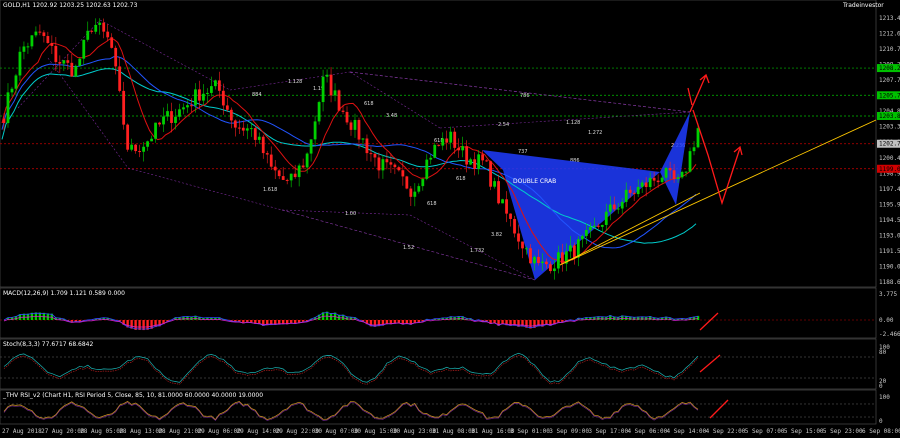 This screenshot has height=438, width=900. Describe the element at coordinates (889, 144) in the screenshot. I see `price-badge-label: 1202.73` at that location.